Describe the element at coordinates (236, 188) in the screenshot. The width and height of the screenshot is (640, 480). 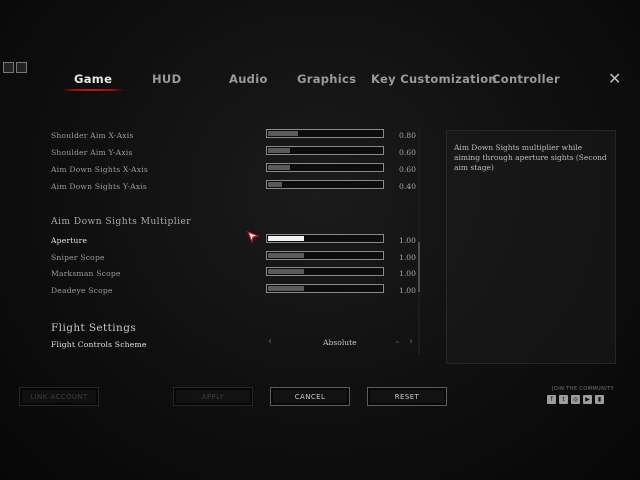
I see `setting-row-ads-y: Aim Down Sights Y-Axis 0.40` at that location.